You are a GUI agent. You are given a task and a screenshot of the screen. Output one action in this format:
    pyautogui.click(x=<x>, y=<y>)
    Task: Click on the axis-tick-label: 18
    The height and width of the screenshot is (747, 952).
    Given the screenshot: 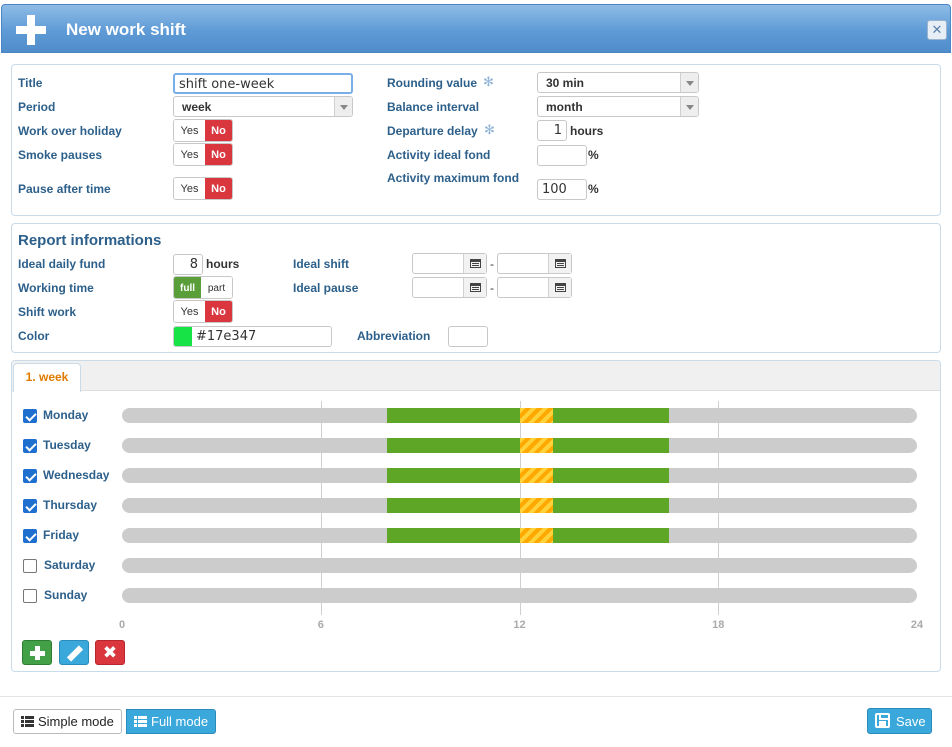 What is the action you would take?
    pyautogui.click(x=718, y=625)
    